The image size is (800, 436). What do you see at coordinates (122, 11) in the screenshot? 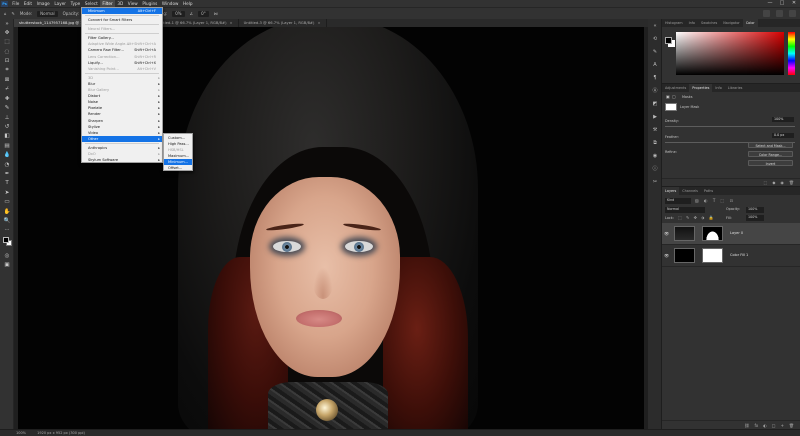
I see `filter-menu-item-minimum: Minimum Alt+Ctrl+F` at bounding box center [122, 11].